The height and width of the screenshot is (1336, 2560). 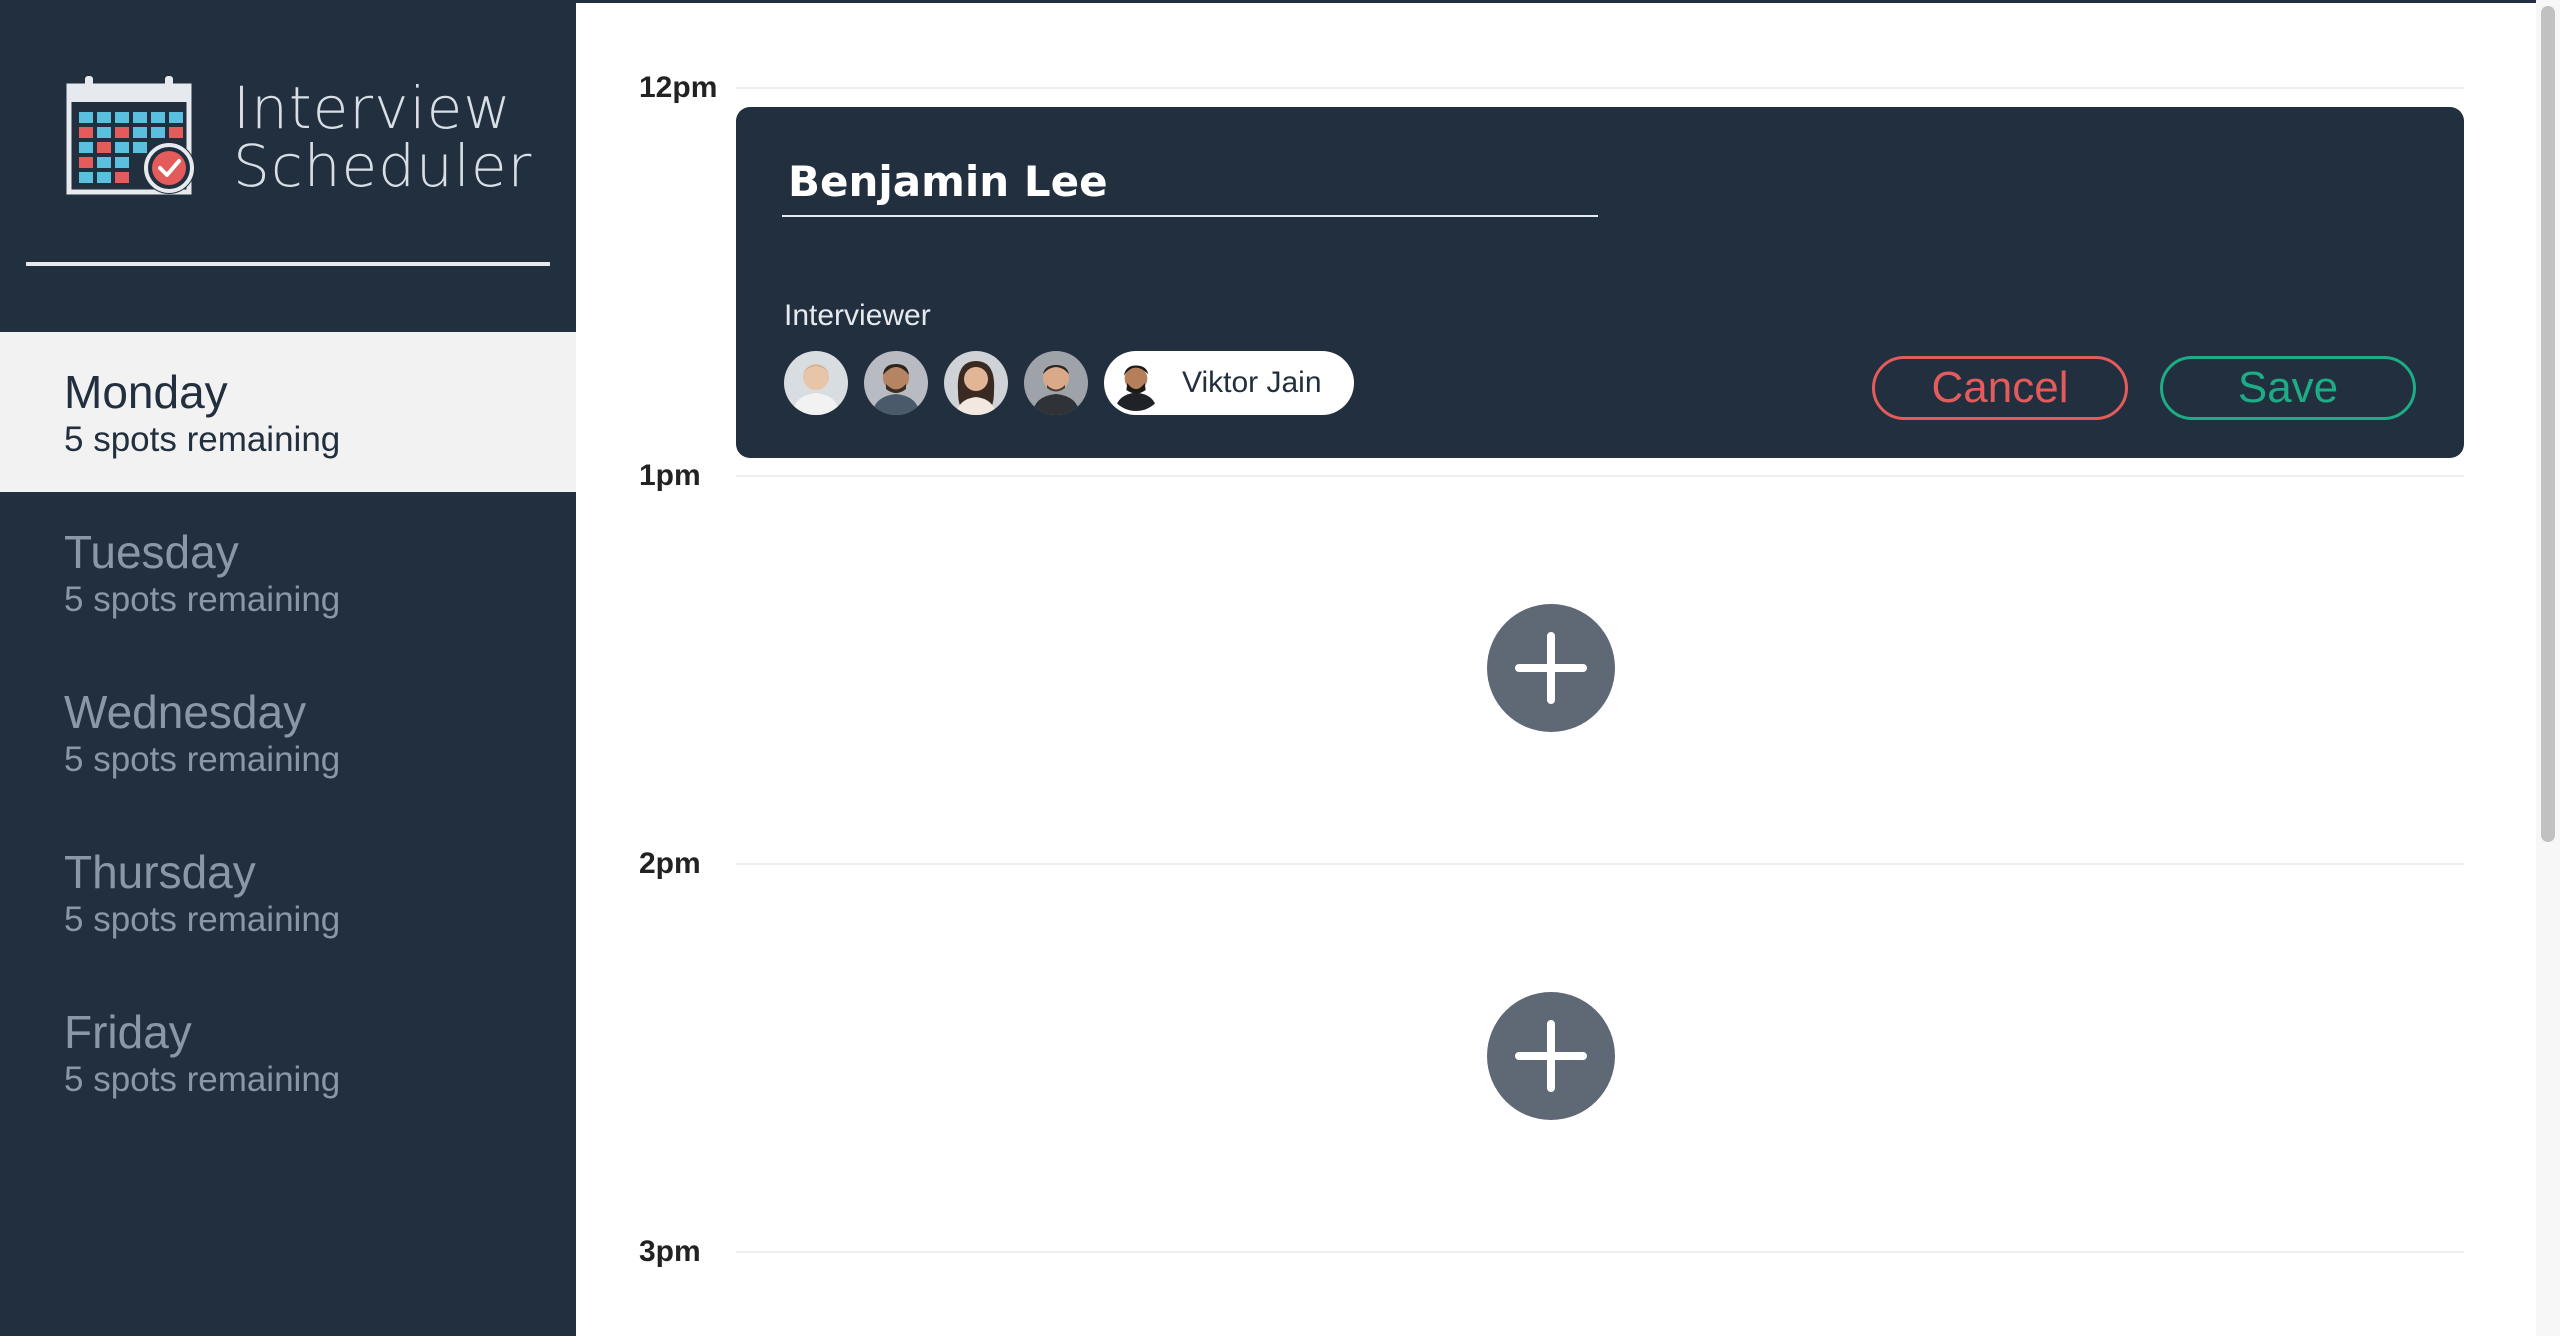 What do you see at coordinates (670, 863) in the screenshot?
I see `time-label-2pm: 2pm` at bounding box center [670, 863].